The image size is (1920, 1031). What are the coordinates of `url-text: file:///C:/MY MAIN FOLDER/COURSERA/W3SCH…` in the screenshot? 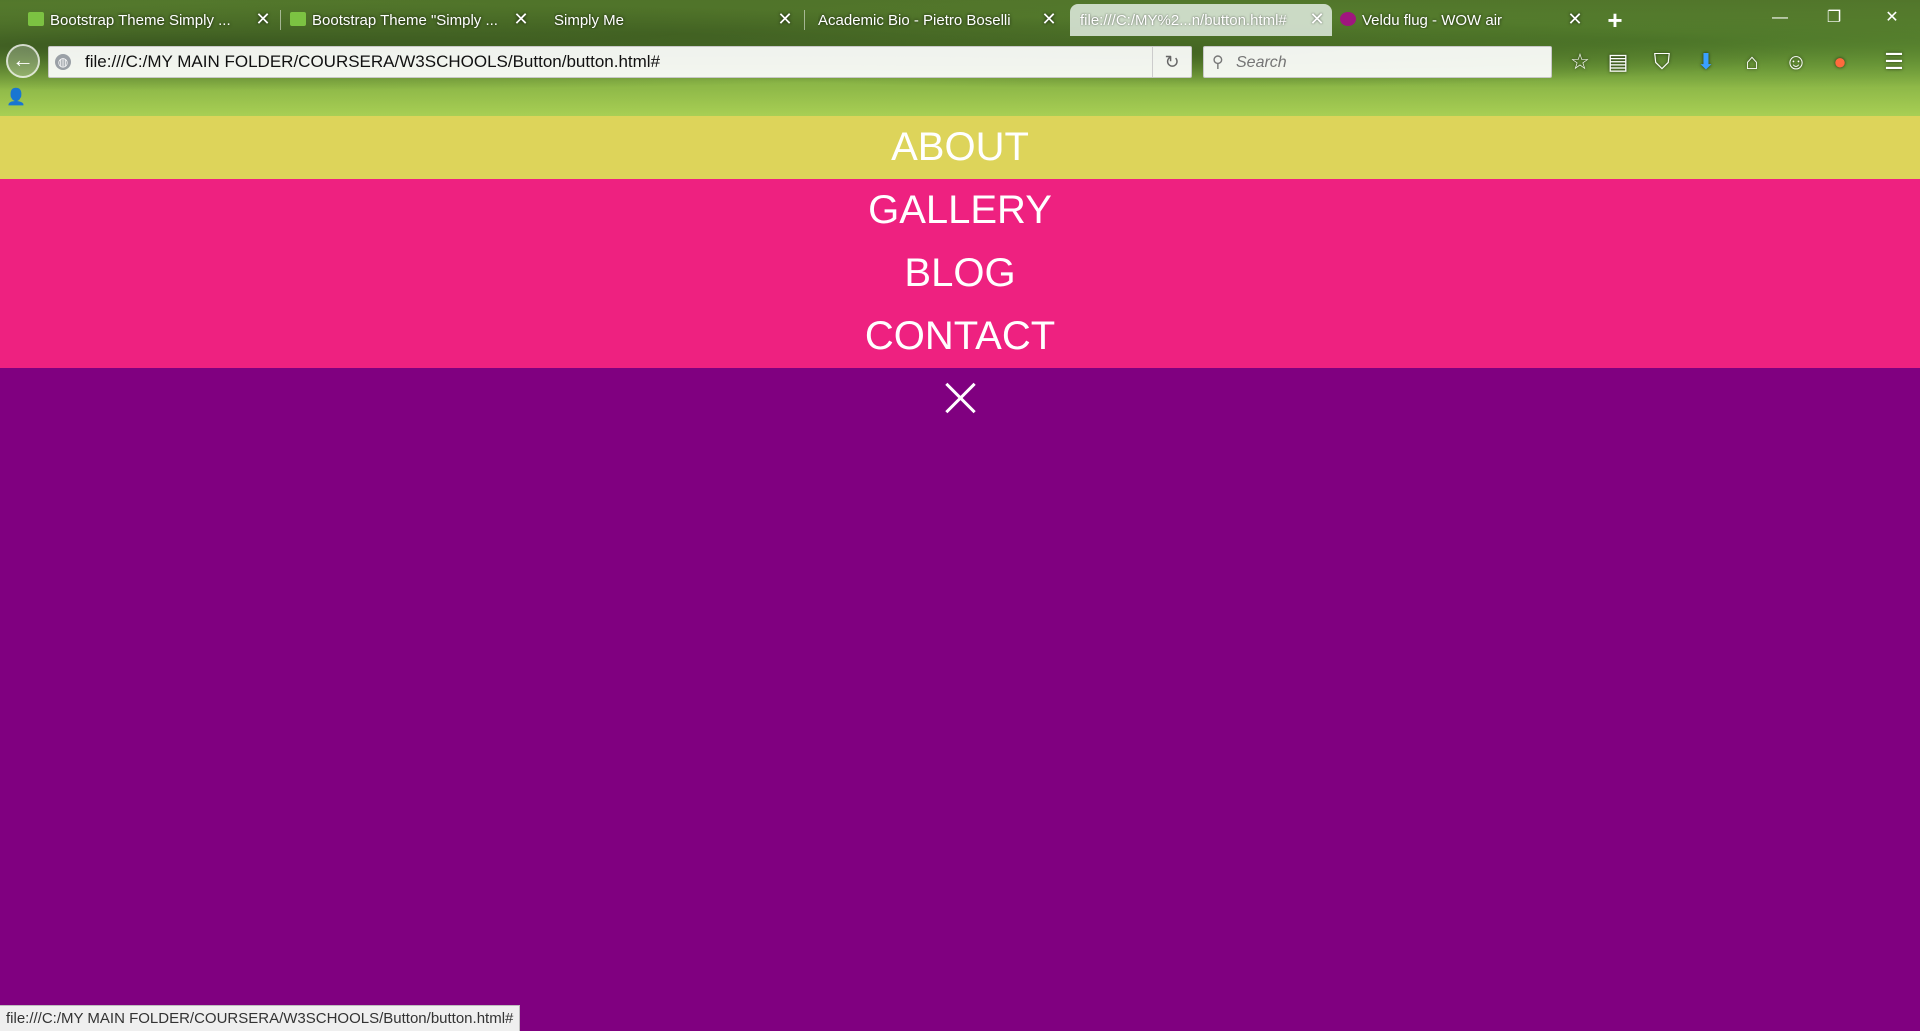 It's located at (372, 62).